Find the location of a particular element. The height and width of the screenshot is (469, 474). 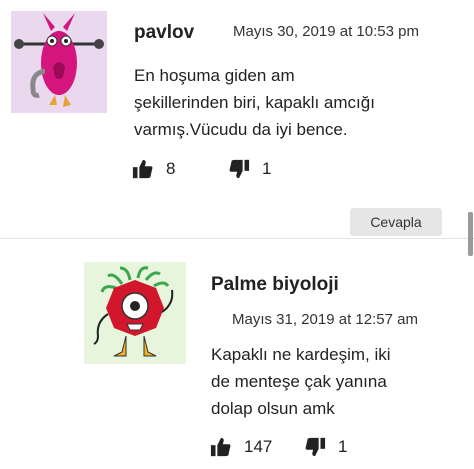

pink-creature-icon is located at coordinates (59, 60).